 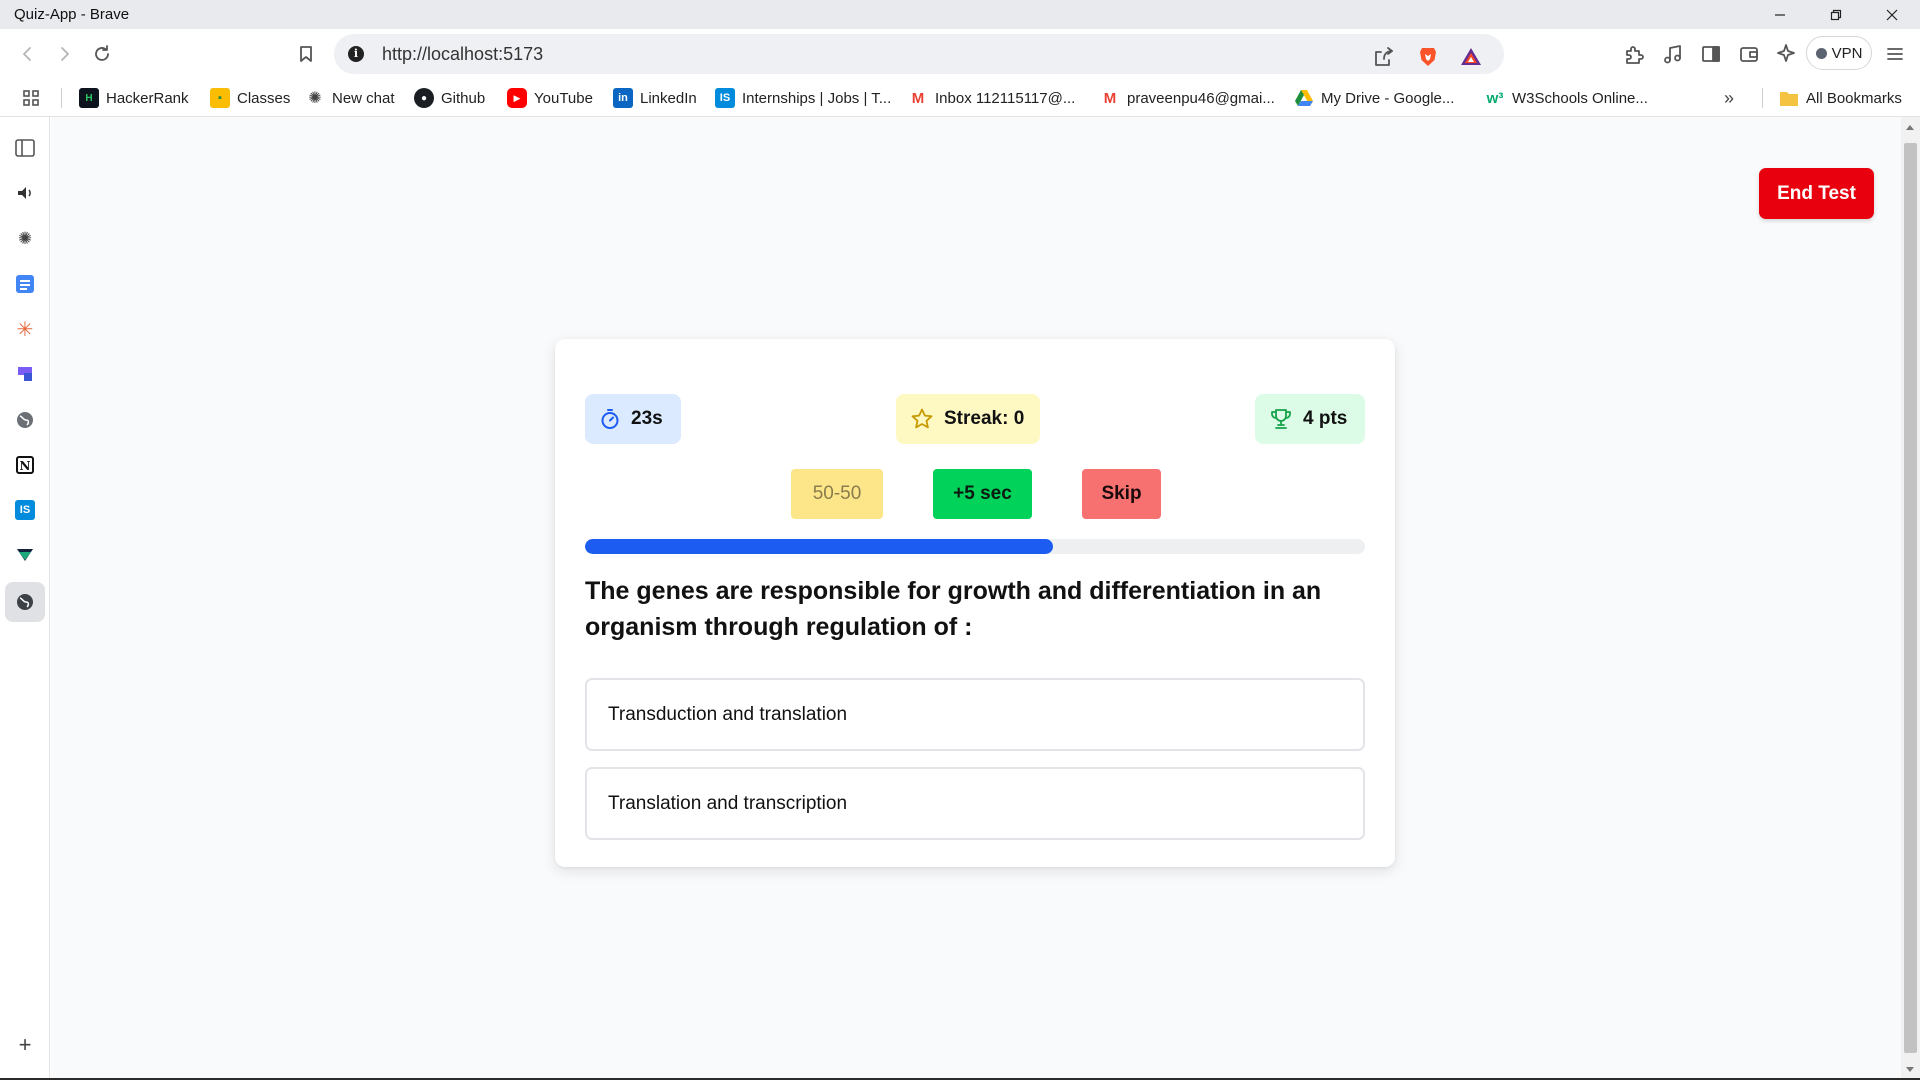 What do you see at coordinates (1840, 98) in the screenshot?
I see `all-bookmarks-button: All Bookmarks` at bounding box center [1840, 98].